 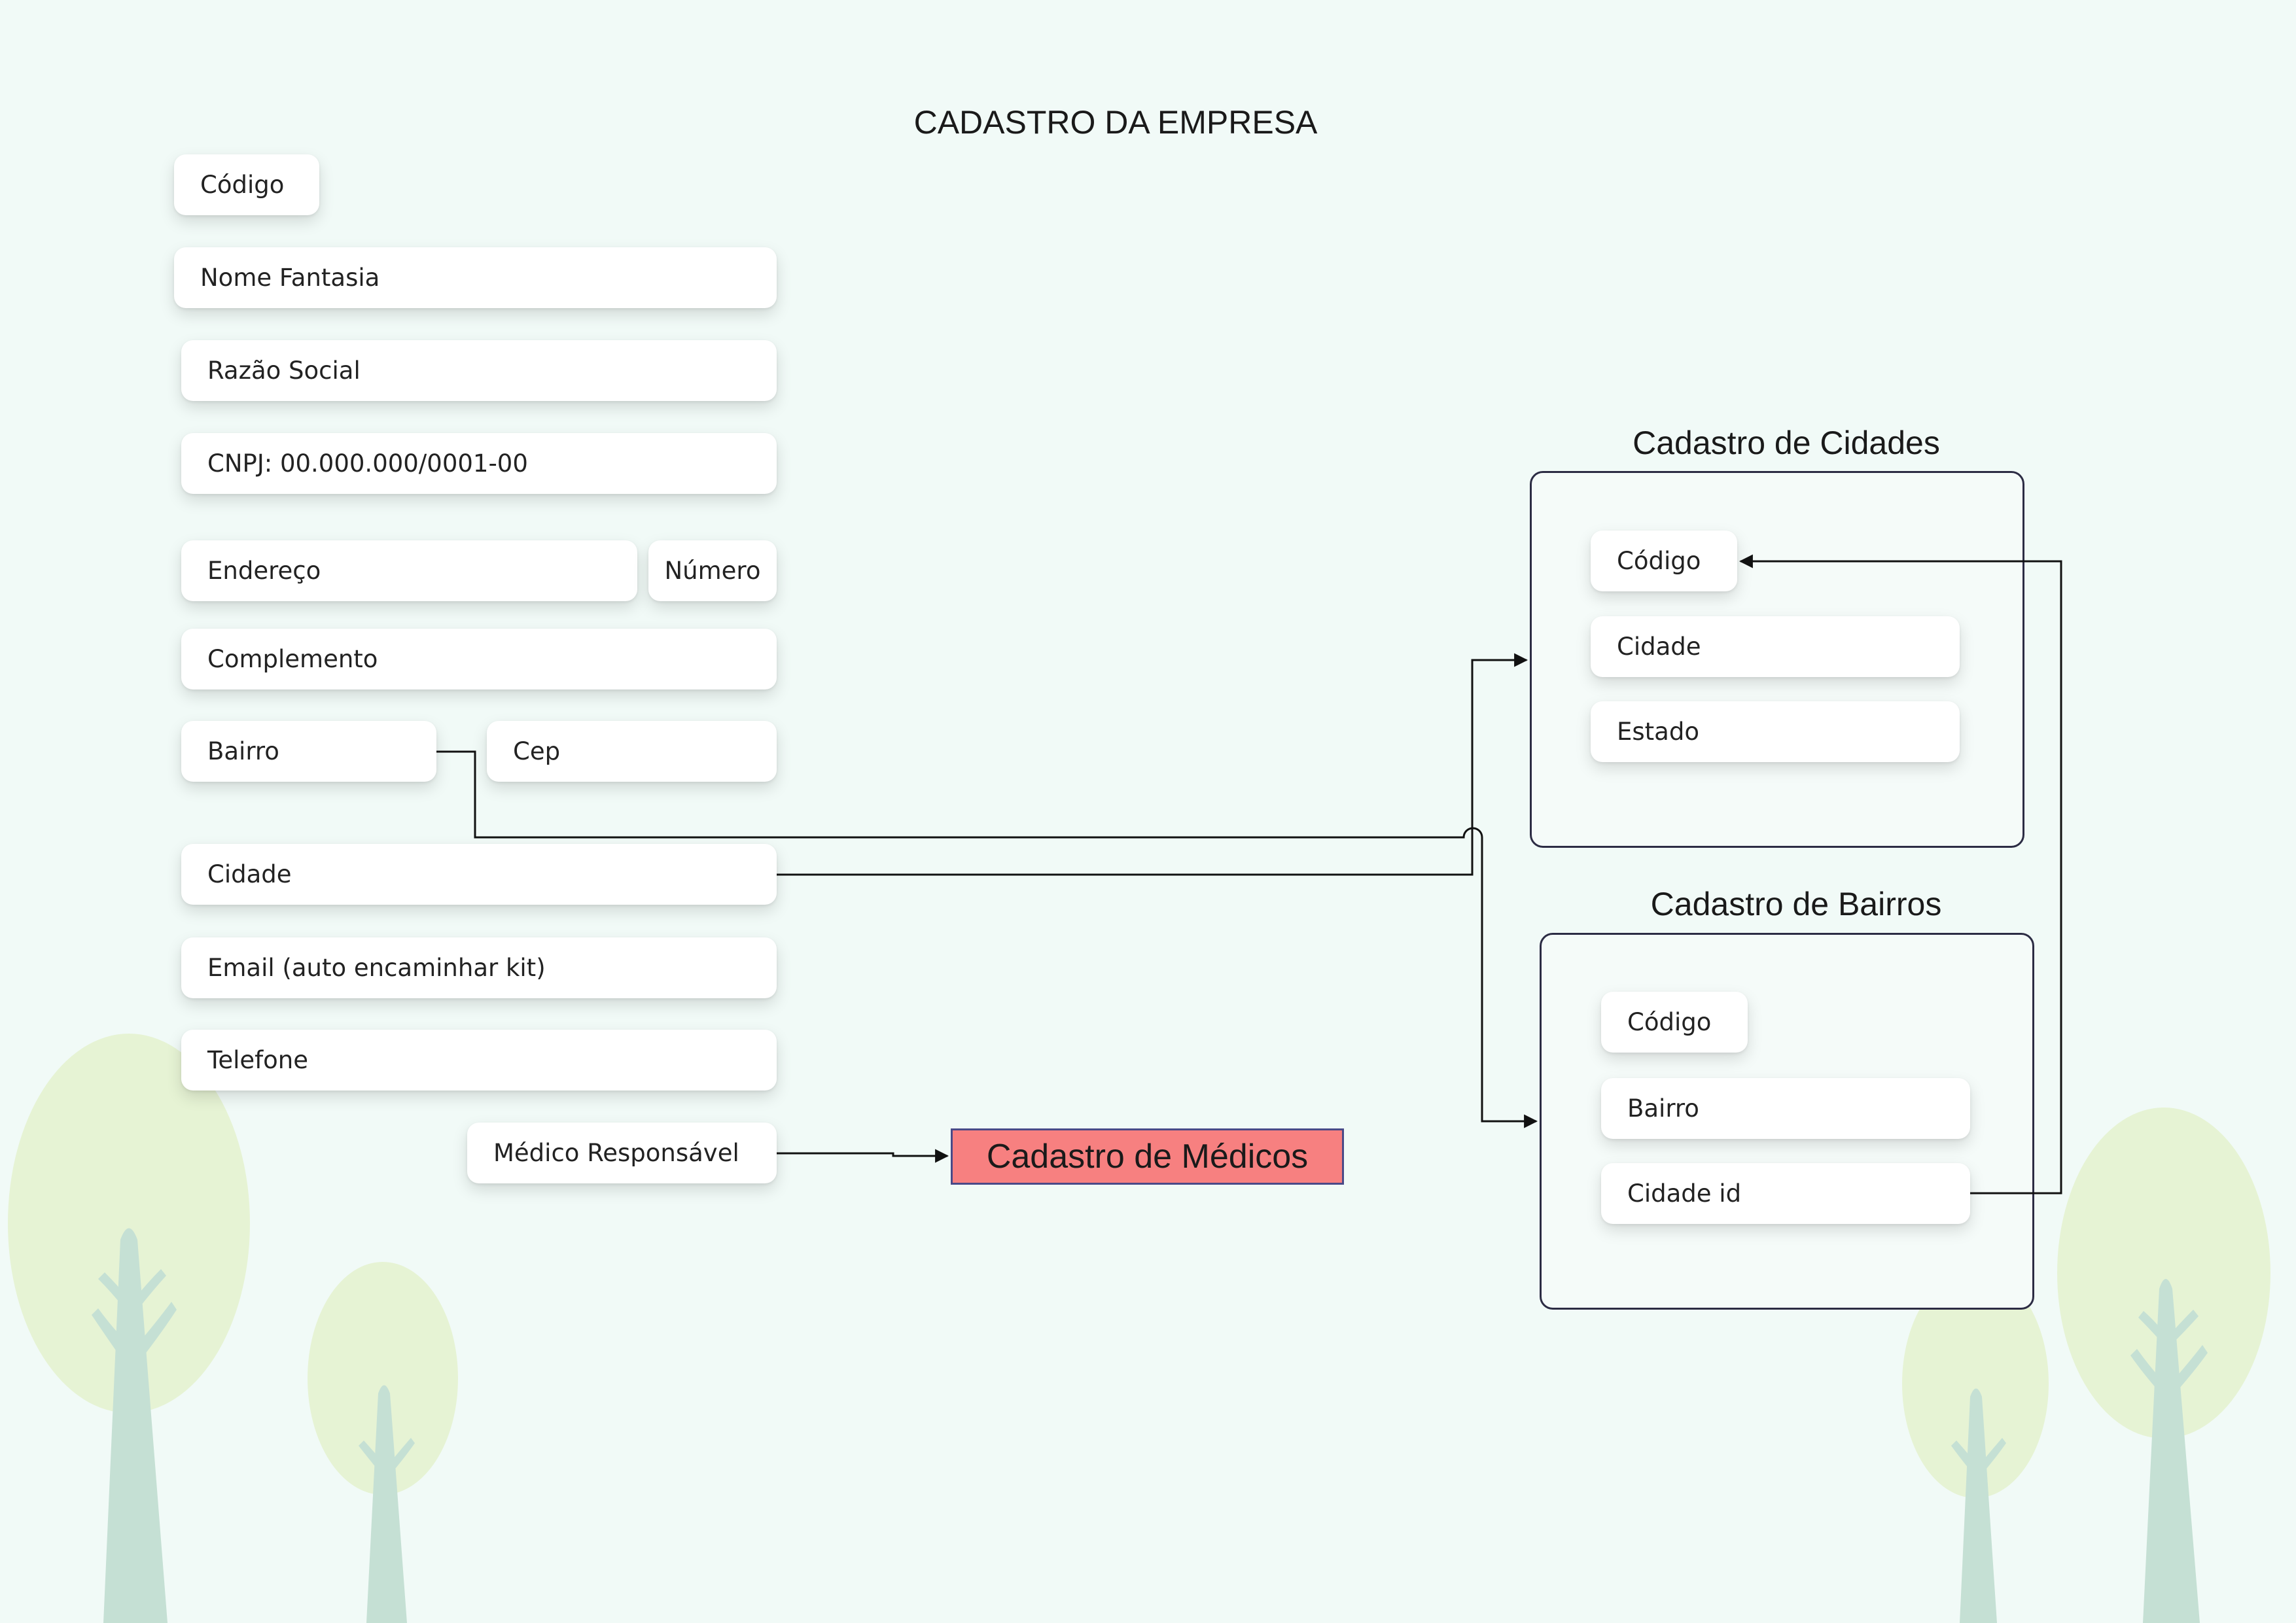 I want to click on tree-right-small, so click(x=1975, y=1446).